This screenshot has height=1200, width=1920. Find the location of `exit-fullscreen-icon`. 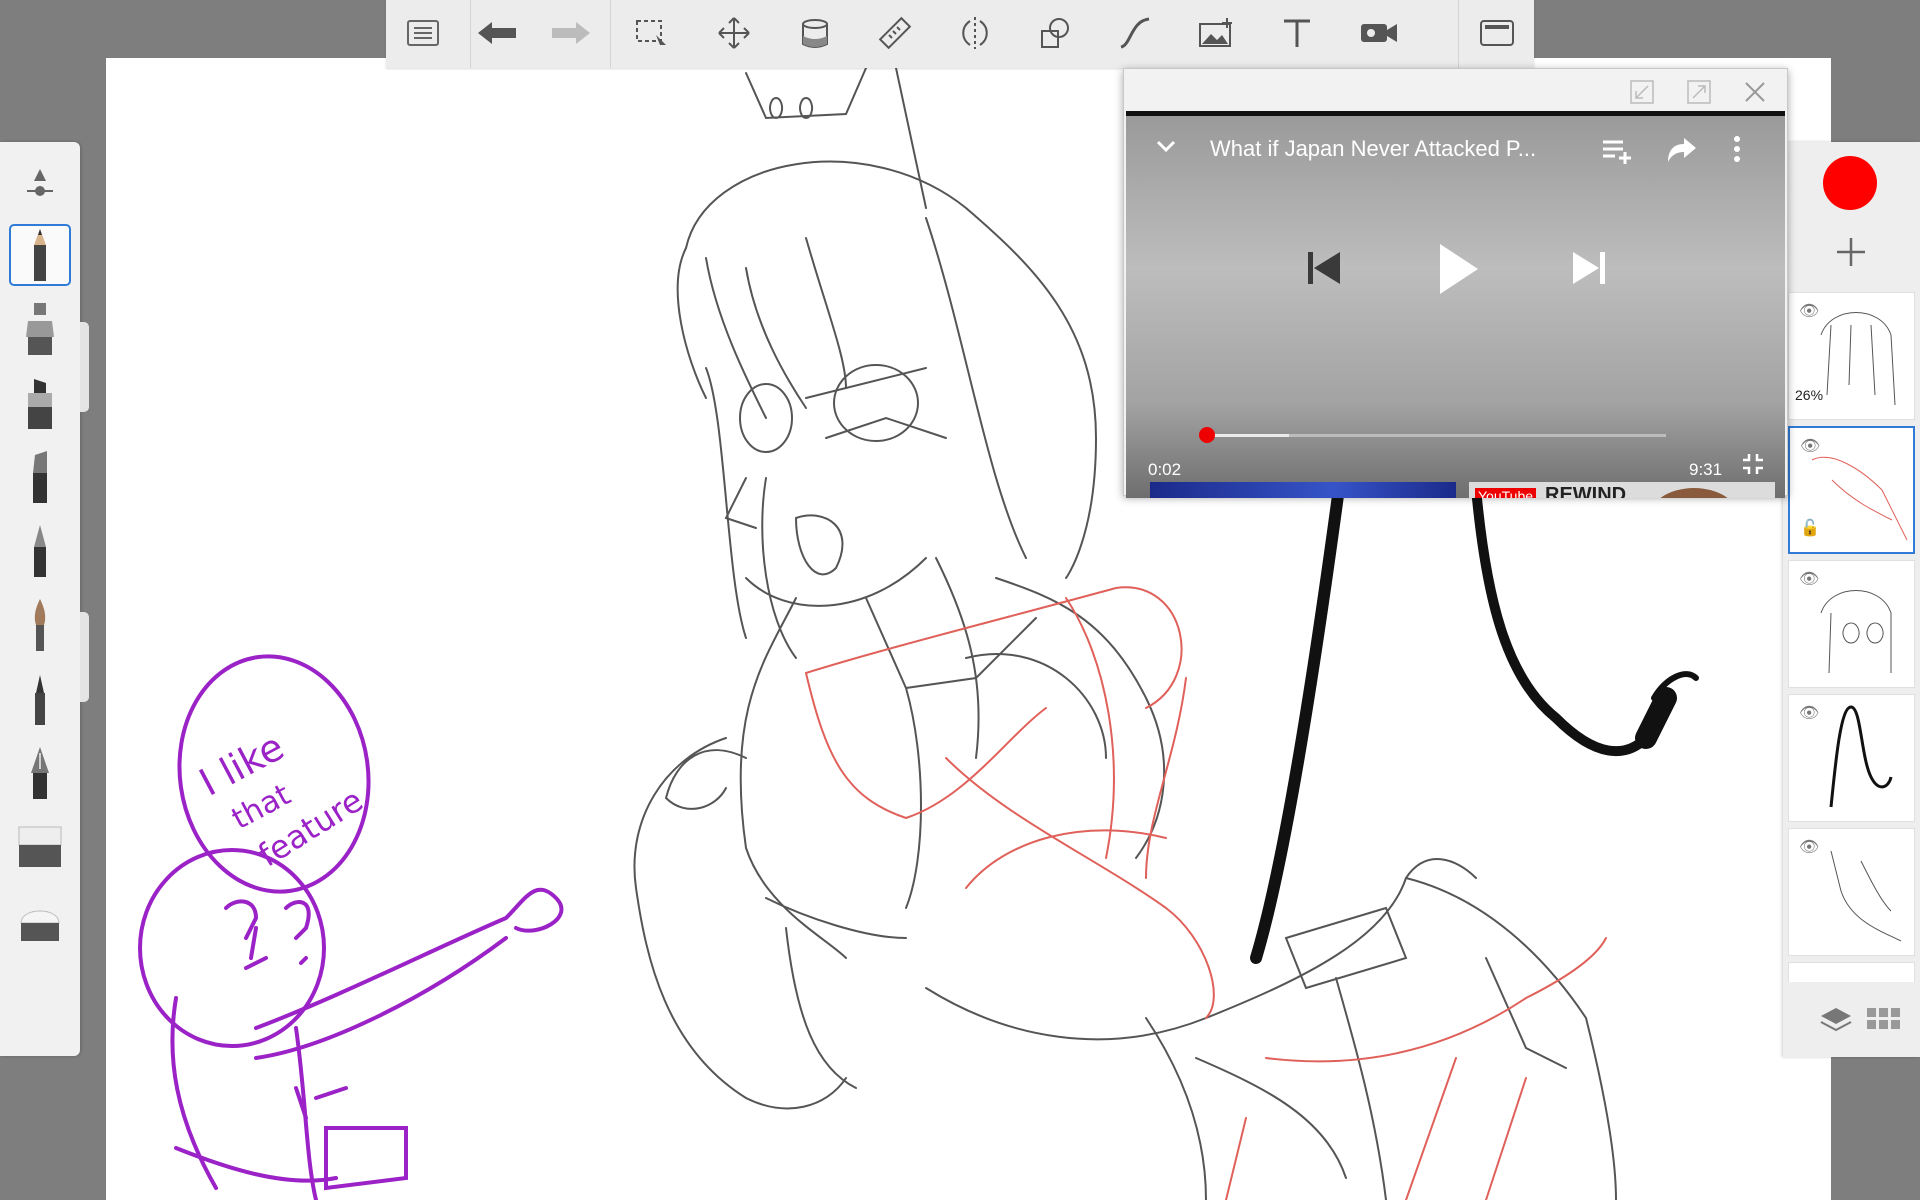

exit-fullscreen-icon is located at coordinates (1753, 466).